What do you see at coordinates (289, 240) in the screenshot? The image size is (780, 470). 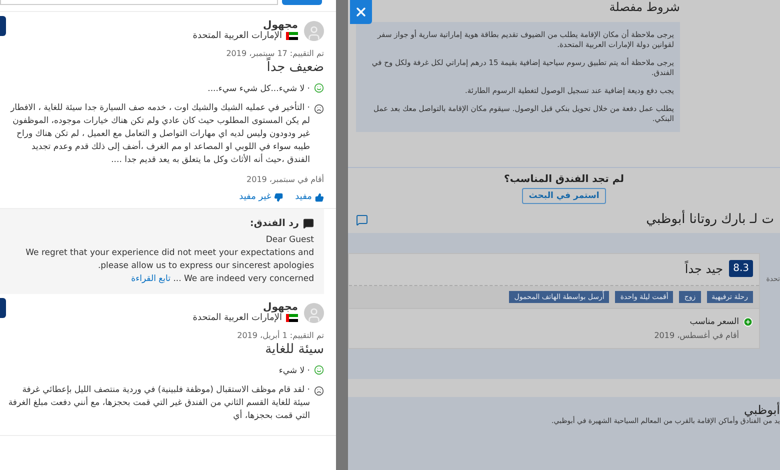 I see `reply-greeting: Dear Guest` at bounding box center [289, 240].